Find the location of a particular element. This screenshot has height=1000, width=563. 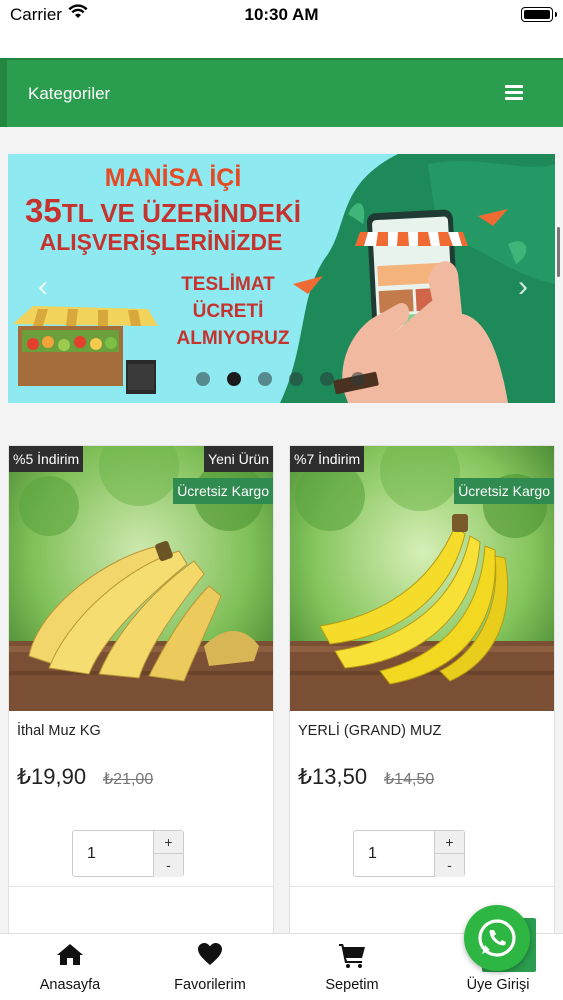

tab-label: Anasayfa is located at coordinates (70, 985).